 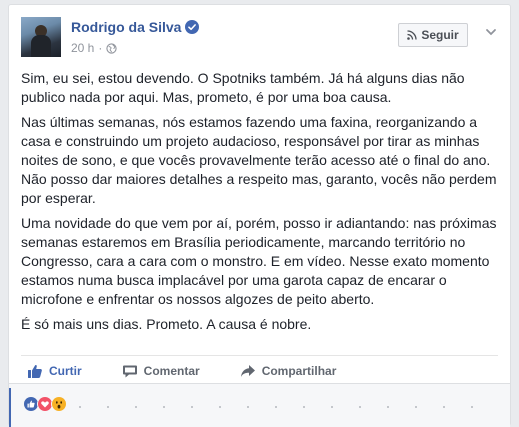 What do you see at coordinates (41, 46) in the screenshot?
I see `avatar-body` at bounding box center [41, 46].